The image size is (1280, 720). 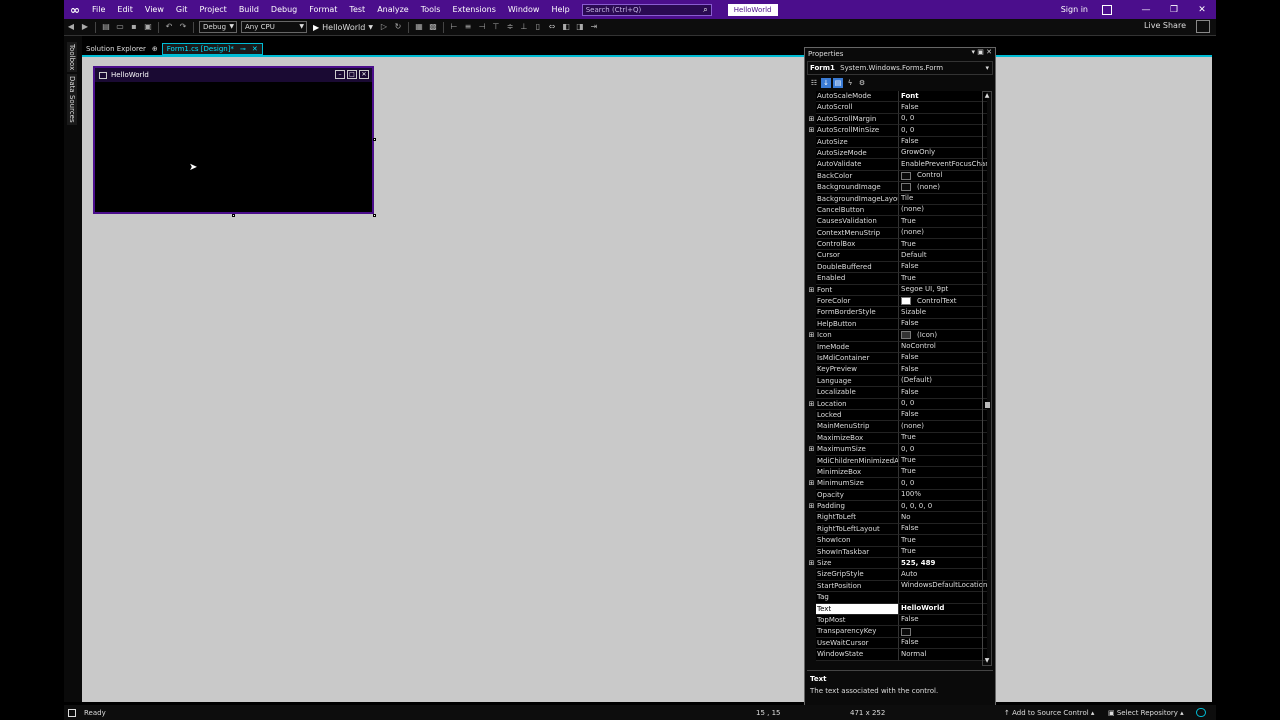 I want to click on pin-icon: ⊸, so click(x=243, y=49).